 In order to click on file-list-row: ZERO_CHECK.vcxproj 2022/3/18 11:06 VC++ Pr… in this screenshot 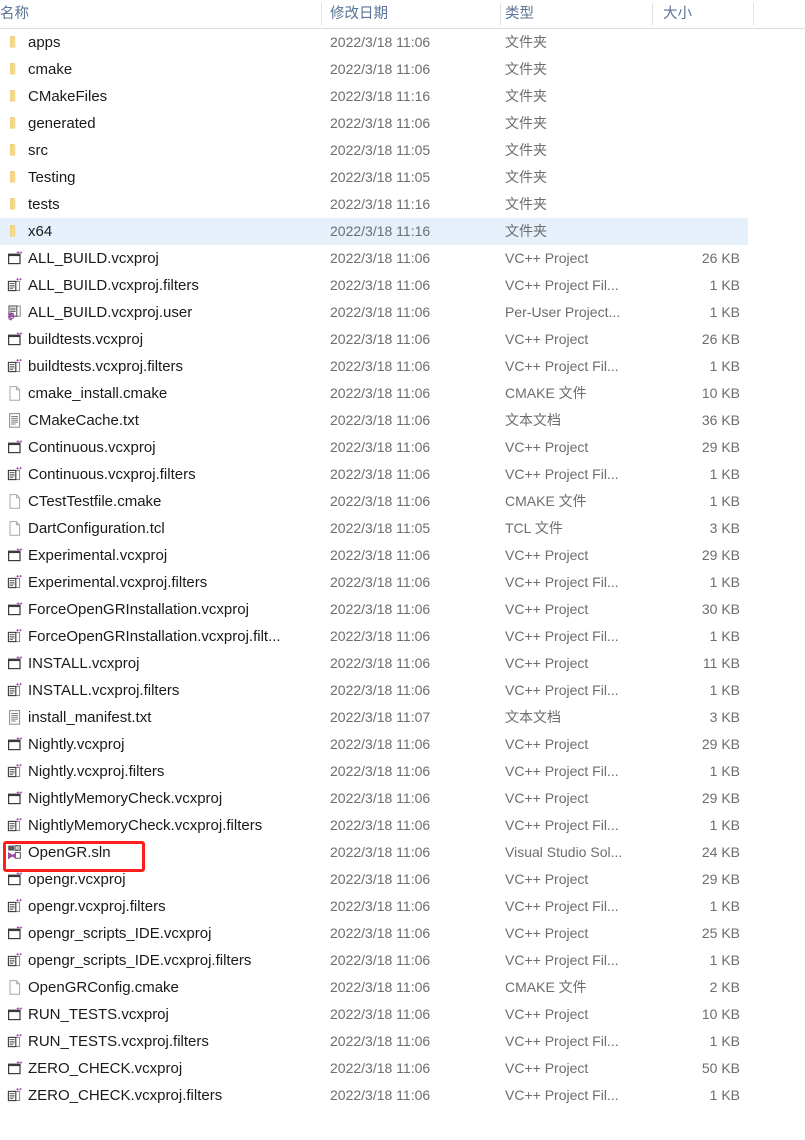, I will do `click(374, 1068)`.